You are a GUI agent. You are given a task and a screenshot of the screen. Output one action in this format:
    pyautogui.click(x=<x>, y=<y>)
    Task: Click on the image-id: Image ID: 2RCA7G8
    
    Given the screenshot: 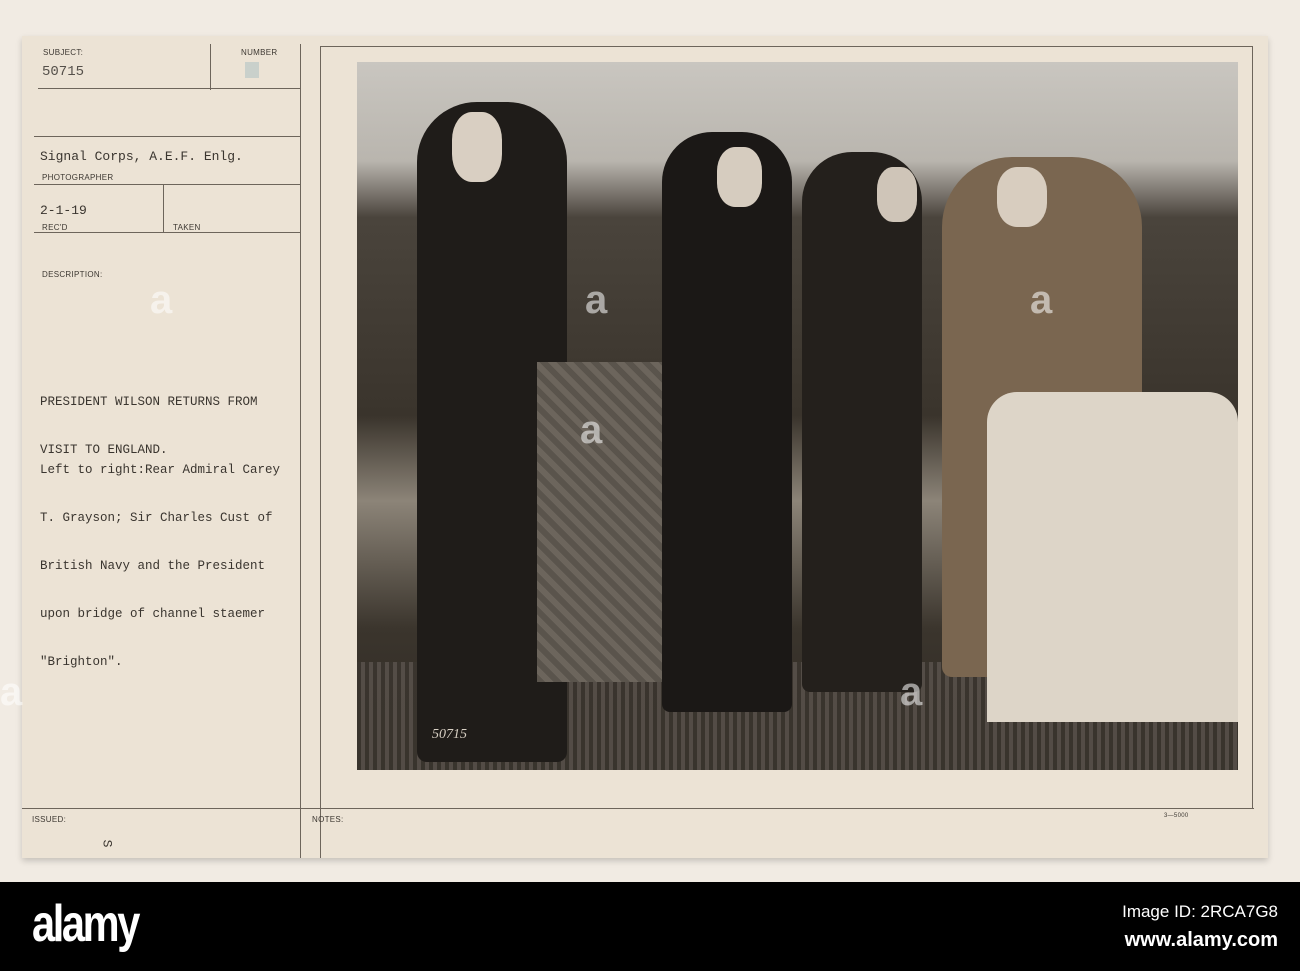 What is the action you would take?
    pyautogui.click(x=1200, y=911)
    